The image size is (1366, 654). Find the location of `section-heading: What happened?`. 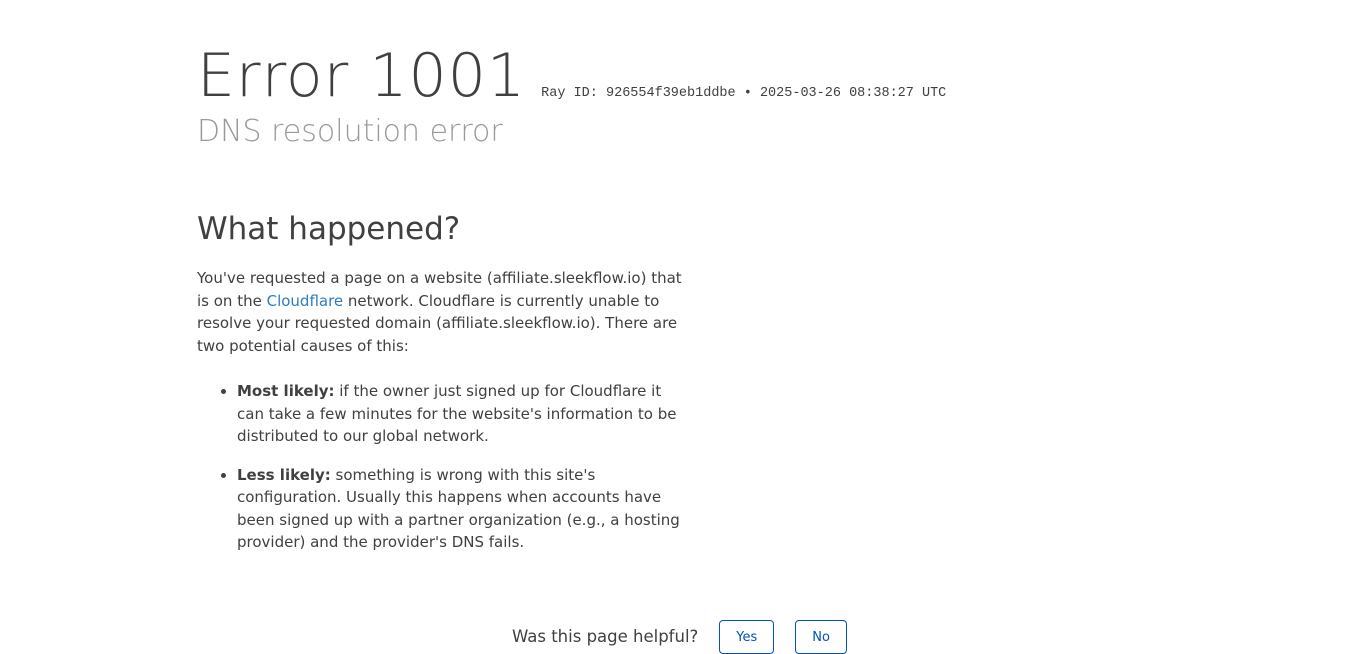

section-heading: What happened? is located at coordinates (329, 229).